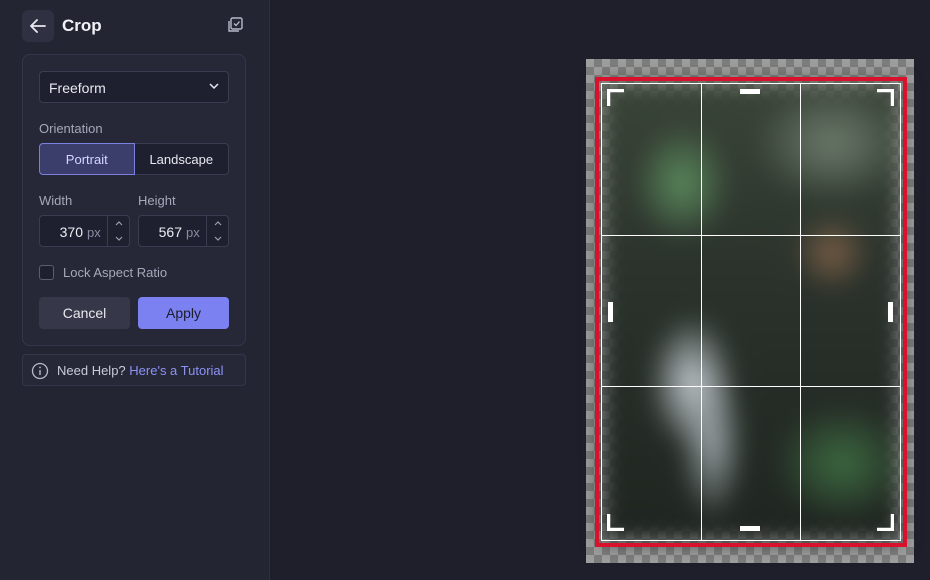  I want to click on width-label: Width, so click(56, 200).